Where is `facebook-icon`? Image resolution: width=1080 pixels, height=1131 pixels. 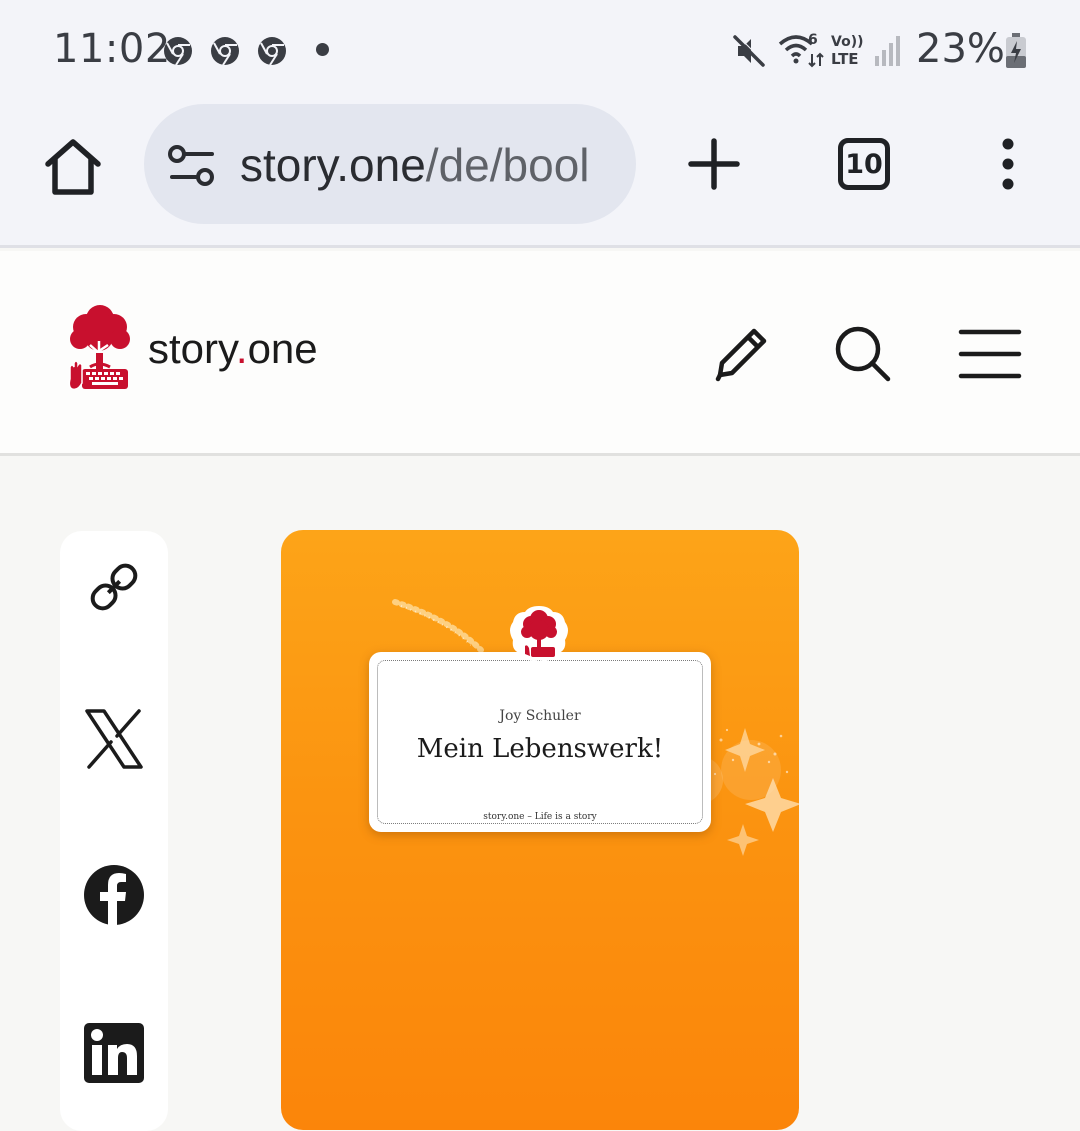 facebook-icon is located at coordinates (114, 895).